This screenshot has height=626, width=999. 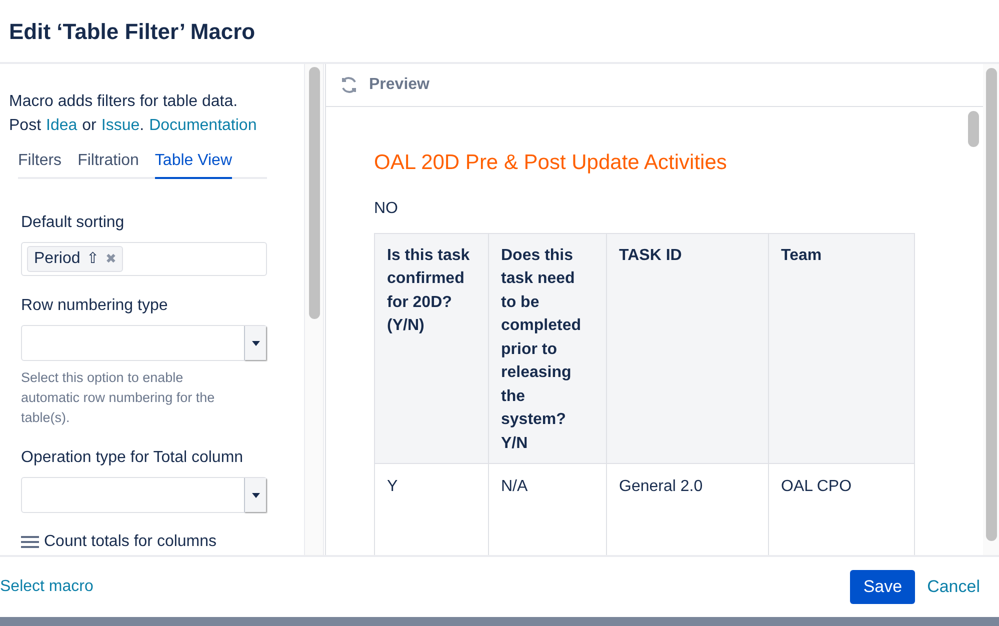 I want to click on note-text: NO, so click(x=386, y=208).